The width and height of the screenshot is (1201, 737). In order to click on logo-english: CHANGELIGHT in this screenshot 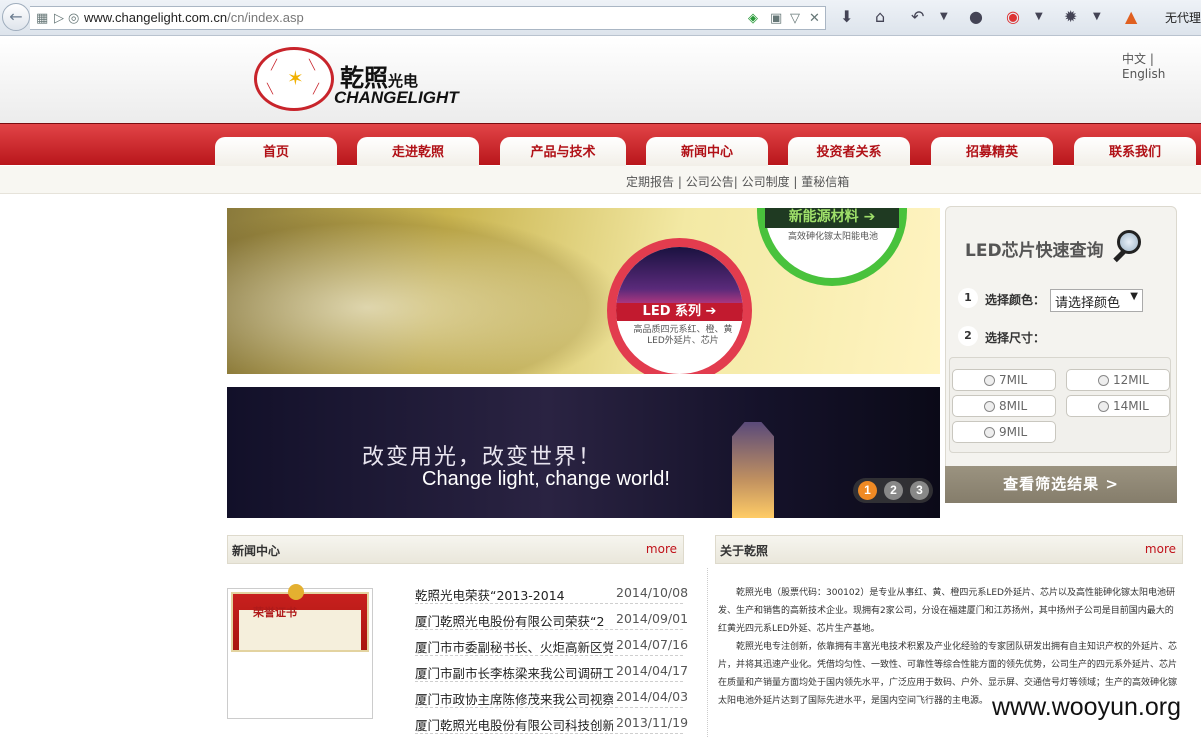, I will do `click(396, 98)`.